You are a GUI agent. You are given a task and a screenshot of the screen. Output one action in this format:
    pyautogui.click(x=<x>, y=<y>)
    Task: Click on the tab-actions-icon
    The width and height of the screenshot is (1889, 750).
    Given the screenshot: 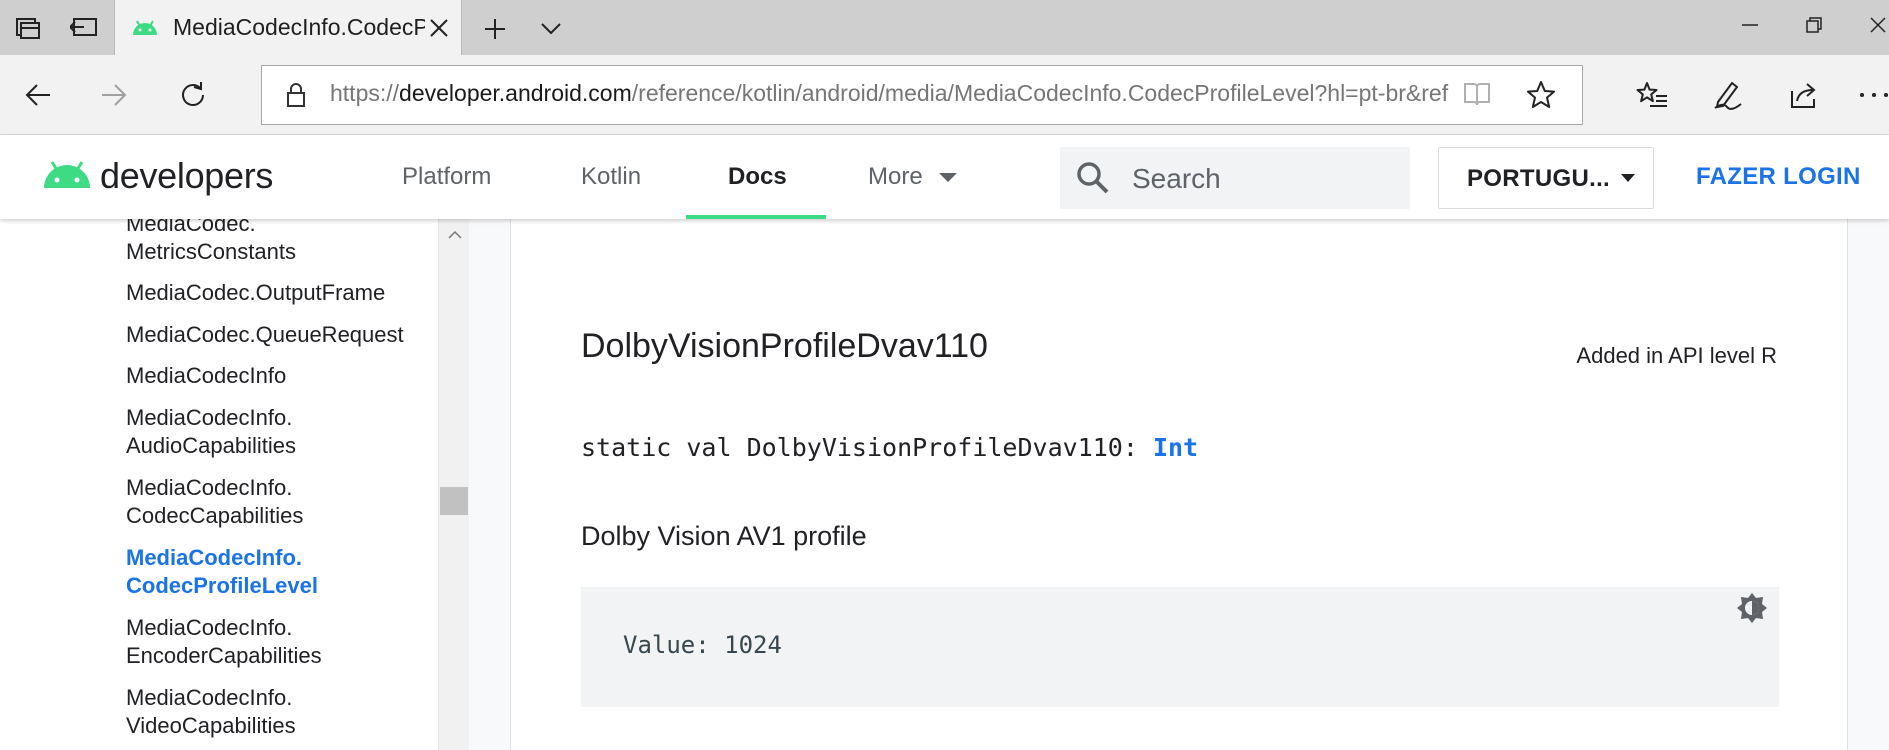 What is the action you would take?
    pyautogui.click(x=28, y=28)
    